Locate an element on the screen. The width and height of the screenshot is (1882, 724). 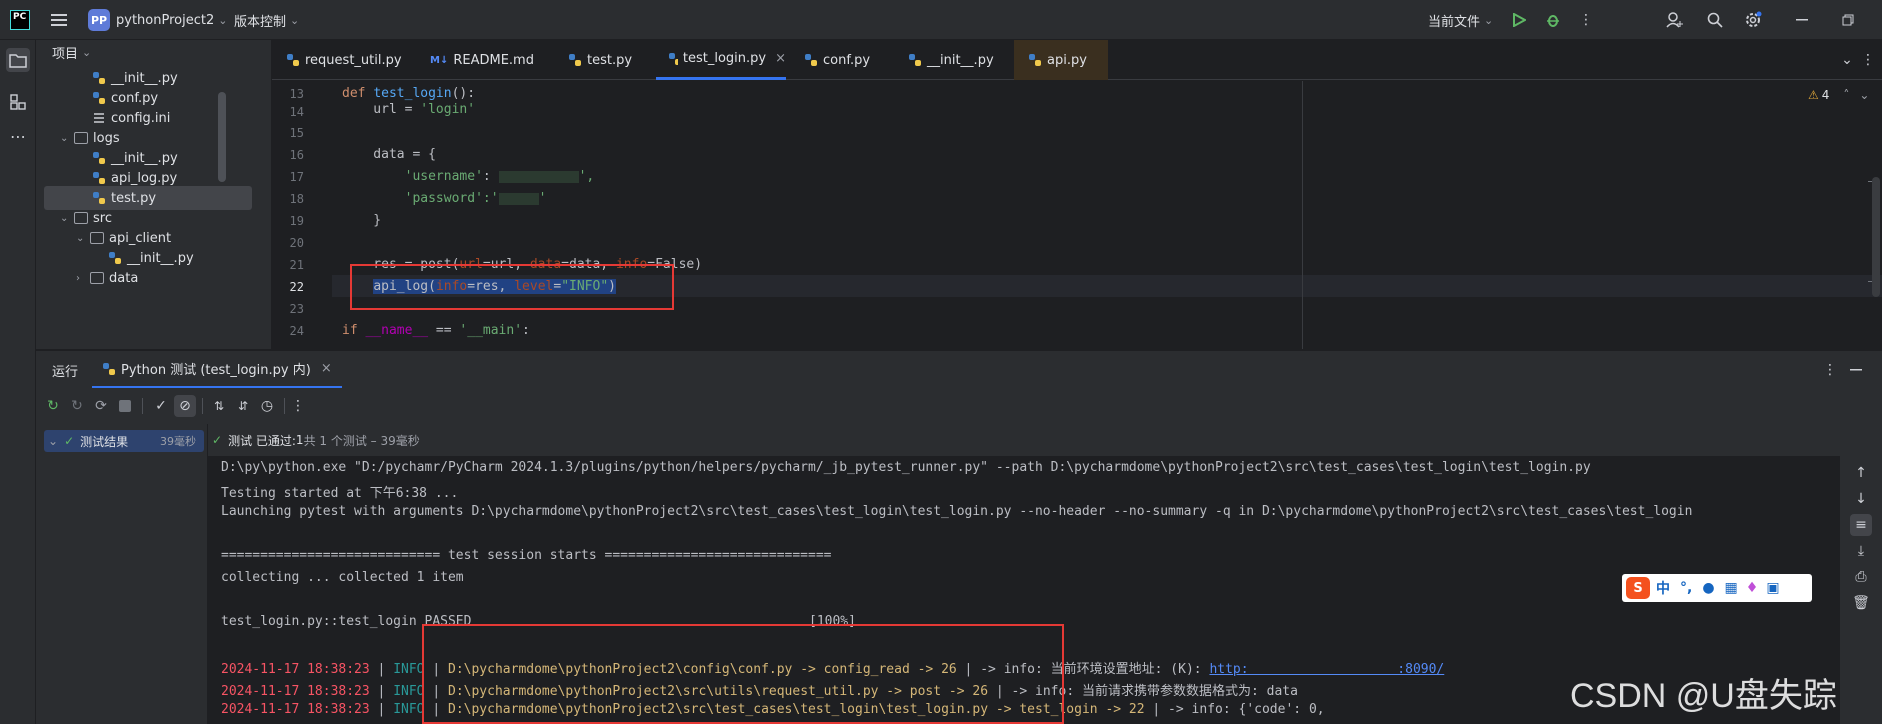
line-number: 16 is located at coordinates (296, 155).